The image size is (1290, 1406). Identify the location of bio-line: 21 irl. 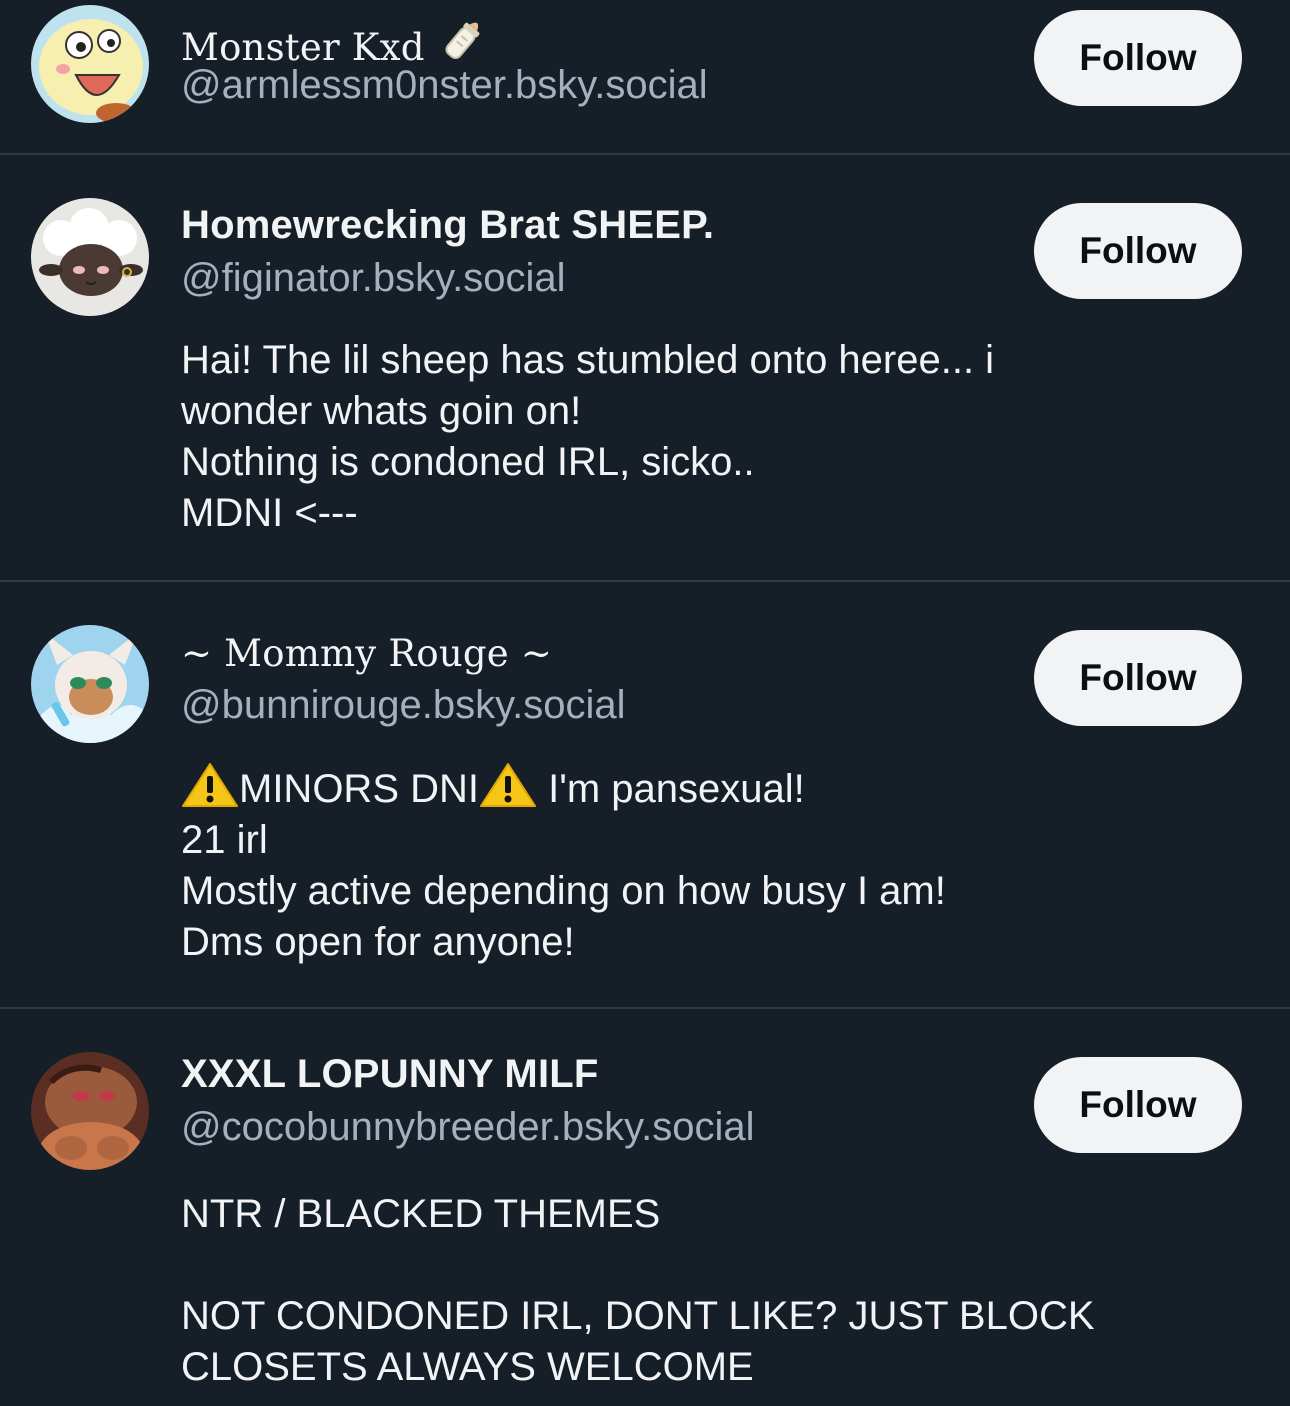
(224, 840).